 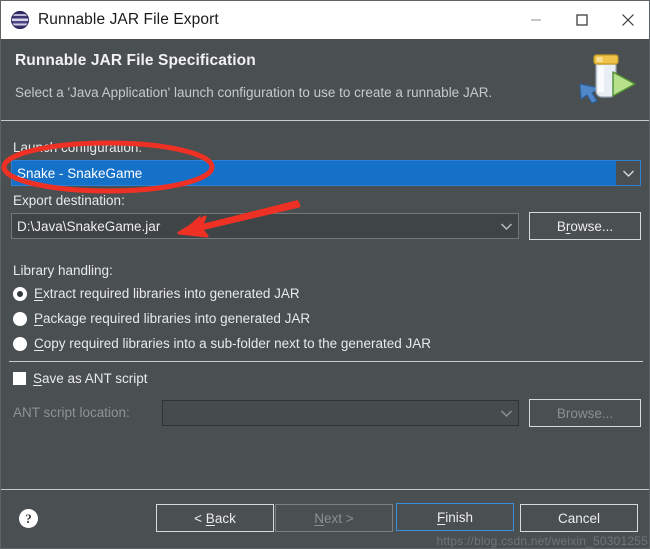 I want to click on launch-configuration-combo: Snake - SnakeGame, so click(x=326, y=173).